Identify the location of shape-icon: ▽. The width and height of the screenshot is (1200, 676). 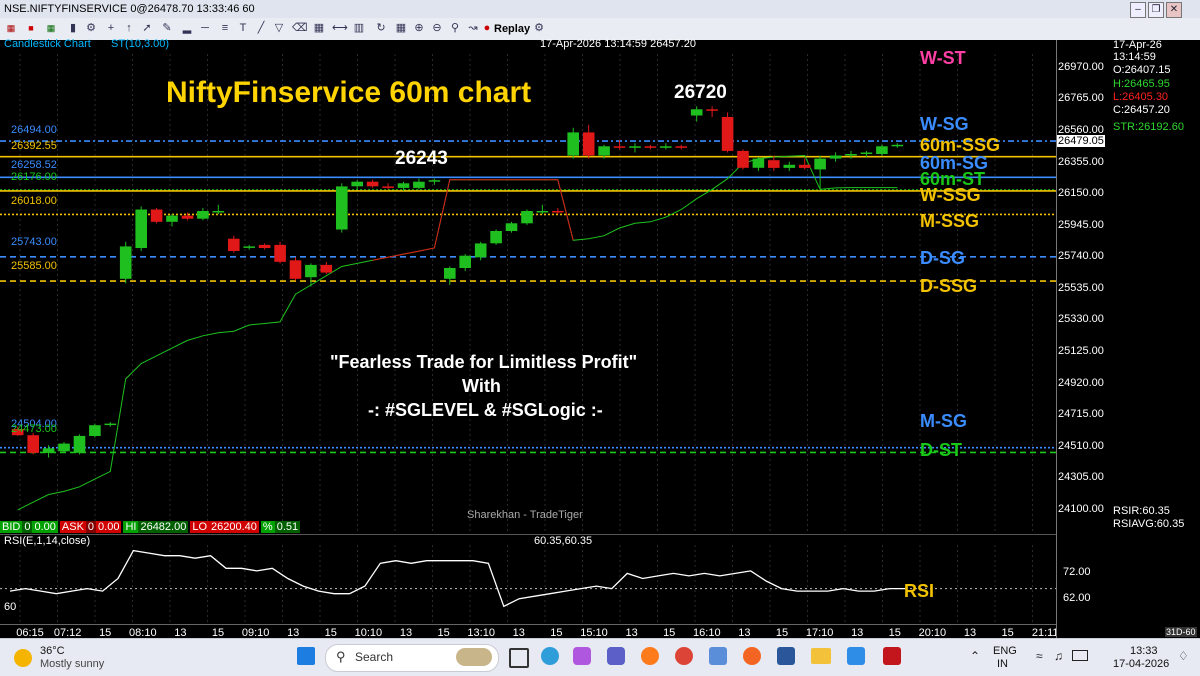
(279, 28).